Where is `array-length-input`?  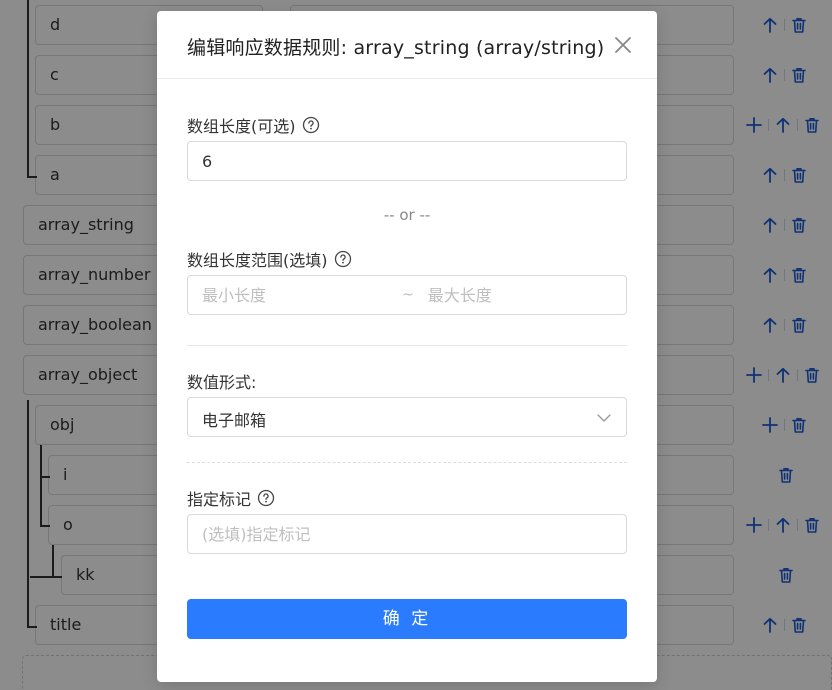
array-length-input is located at coordinates (407, 161).